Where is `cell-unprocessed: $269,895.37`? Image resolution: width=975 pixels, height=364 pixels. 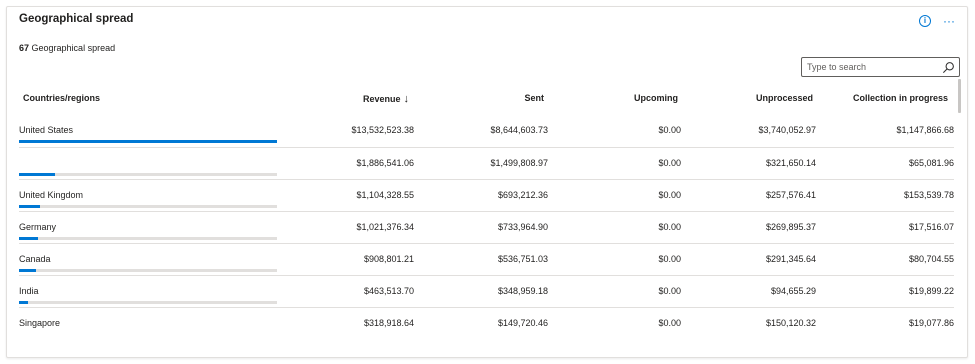 cell-unprocessed: $269,895.37 is located at coordinates (790, 227).